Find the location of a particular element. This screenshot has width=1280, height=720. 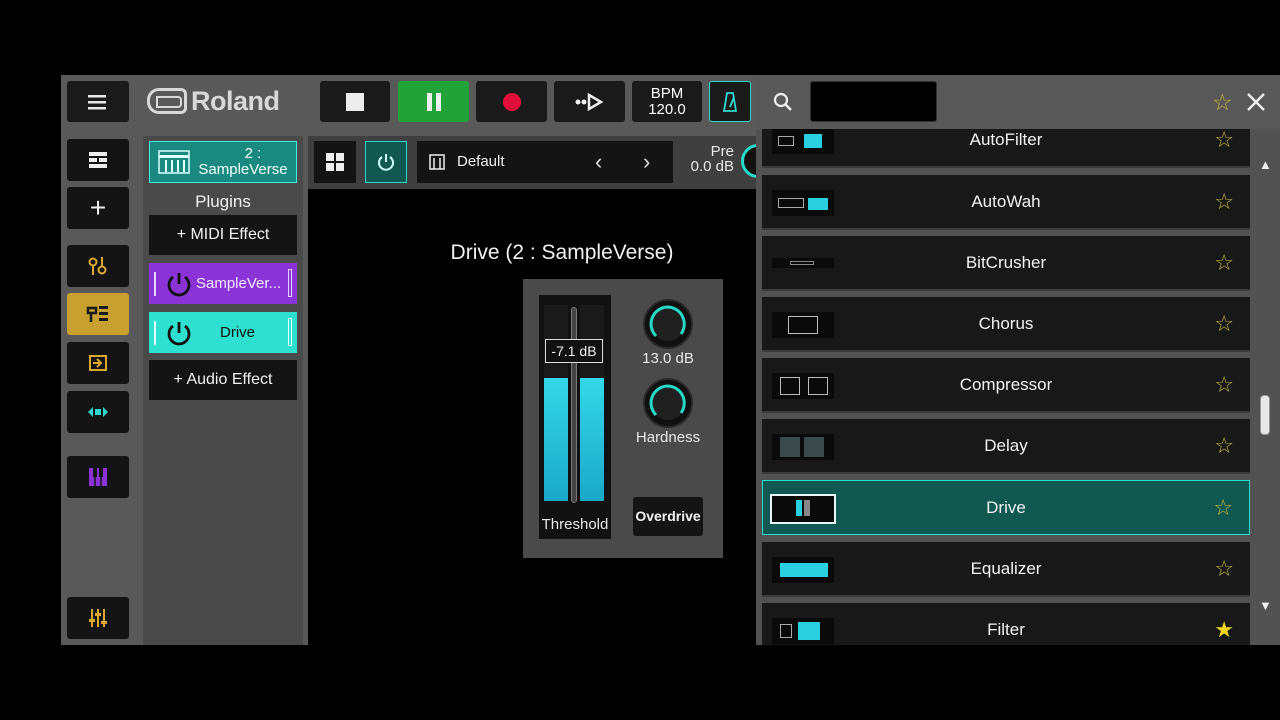

prev-preset-icon: ‹ is located at coordinates (598, 162).